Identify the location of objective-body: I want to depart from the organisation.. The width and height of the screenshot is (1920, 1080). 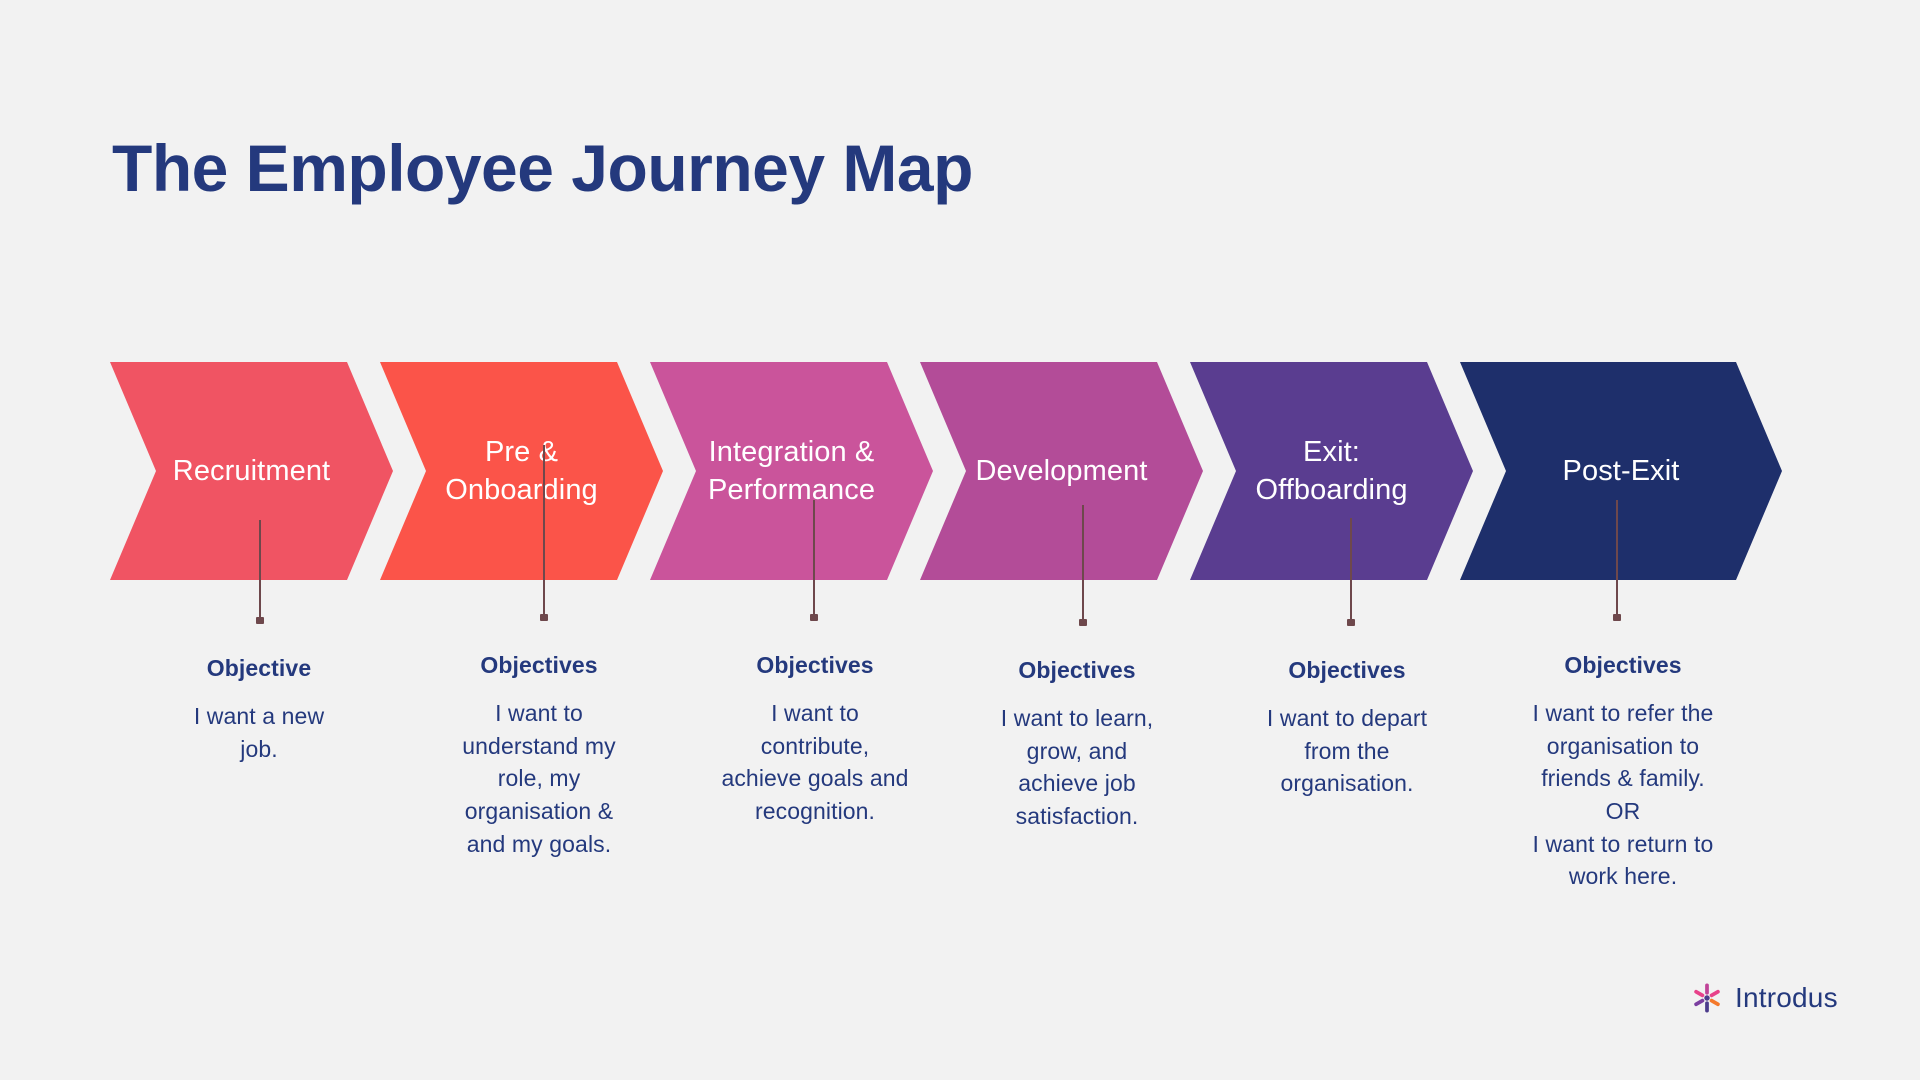
(1347, 751).